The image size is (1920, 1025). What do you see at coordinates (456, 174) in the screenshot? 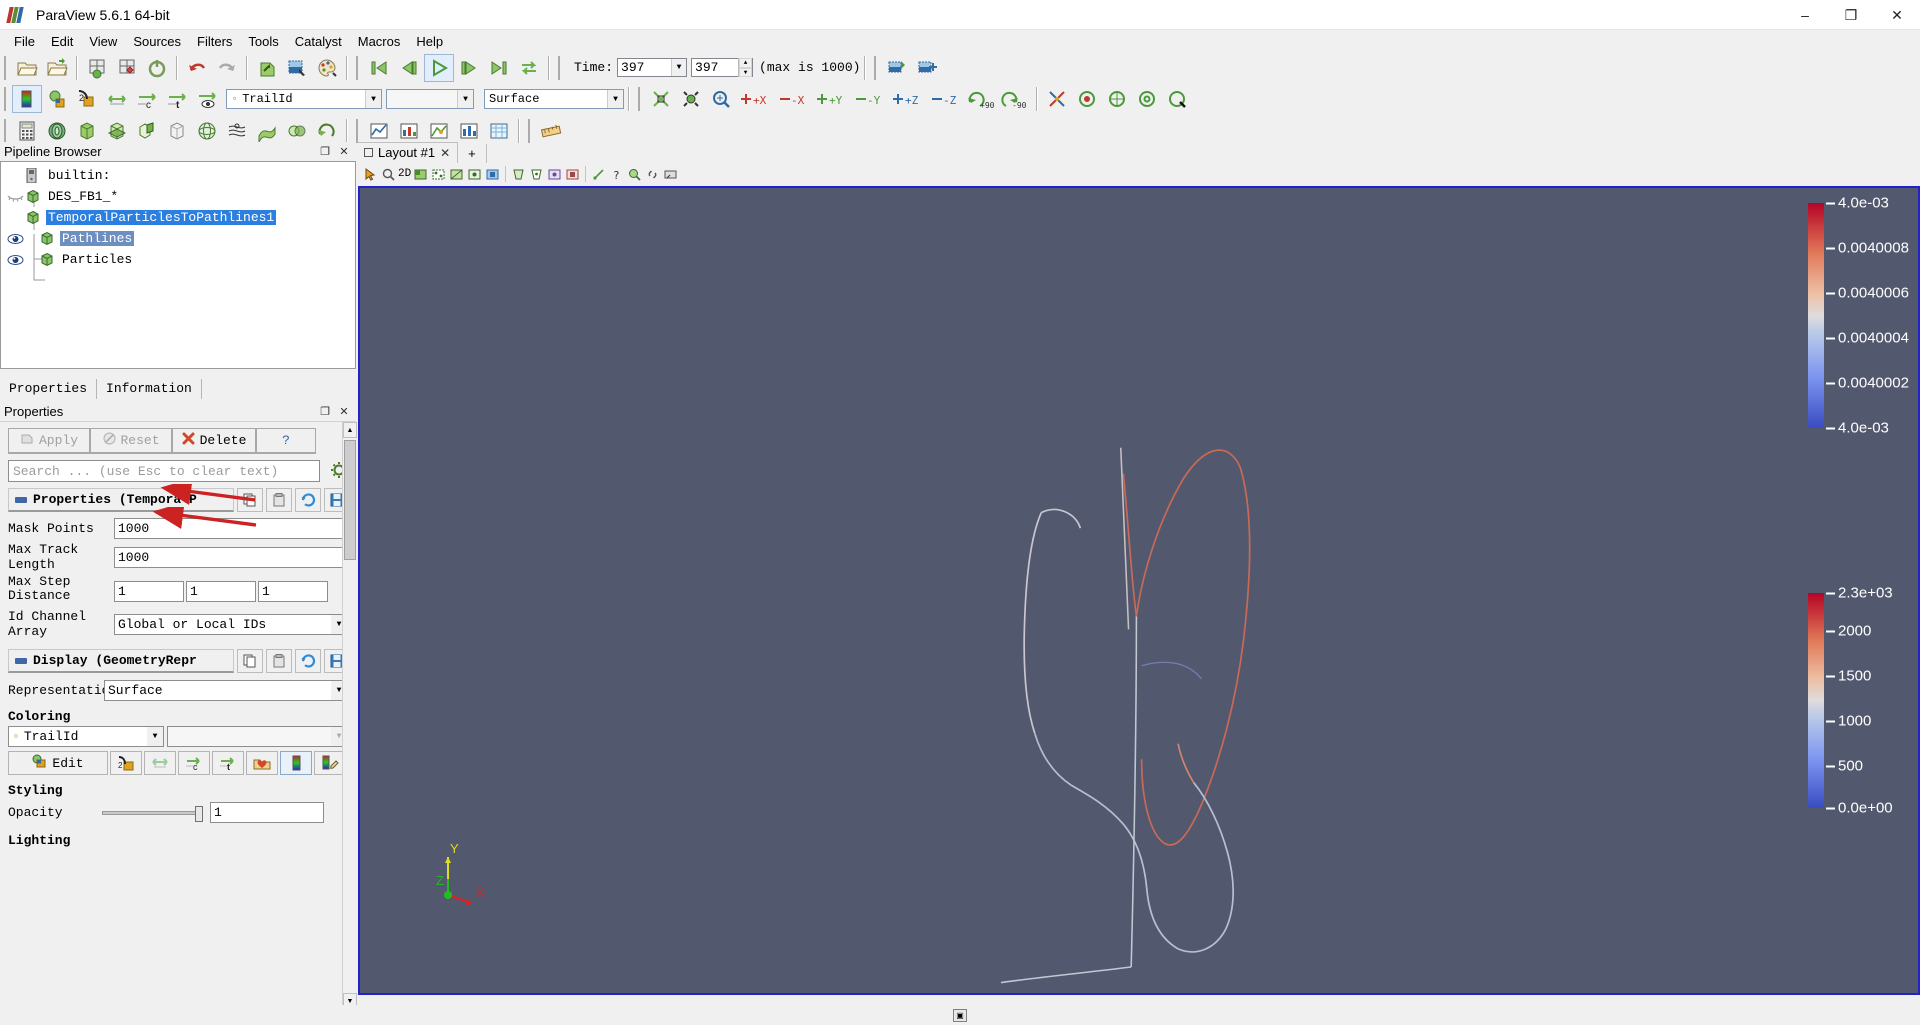
I see `select-cells-through-icon` at bounding box center [456, 174].